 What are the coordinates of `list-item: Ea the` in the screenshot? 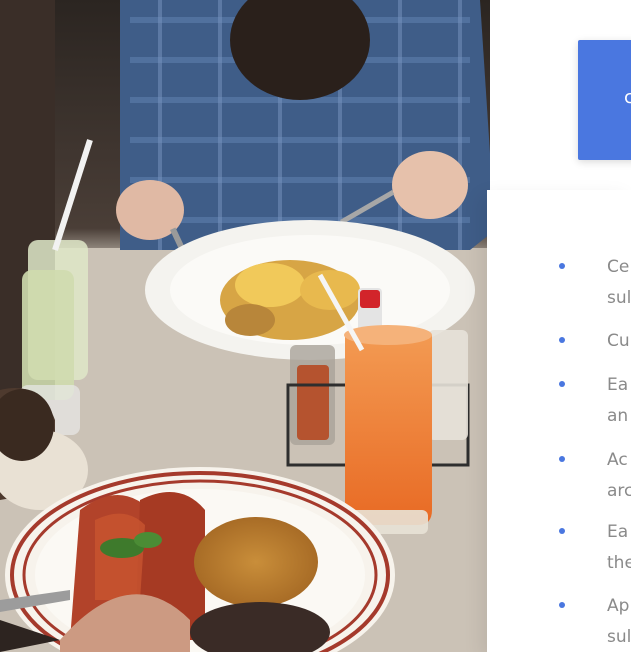 It's located at (559, 554).